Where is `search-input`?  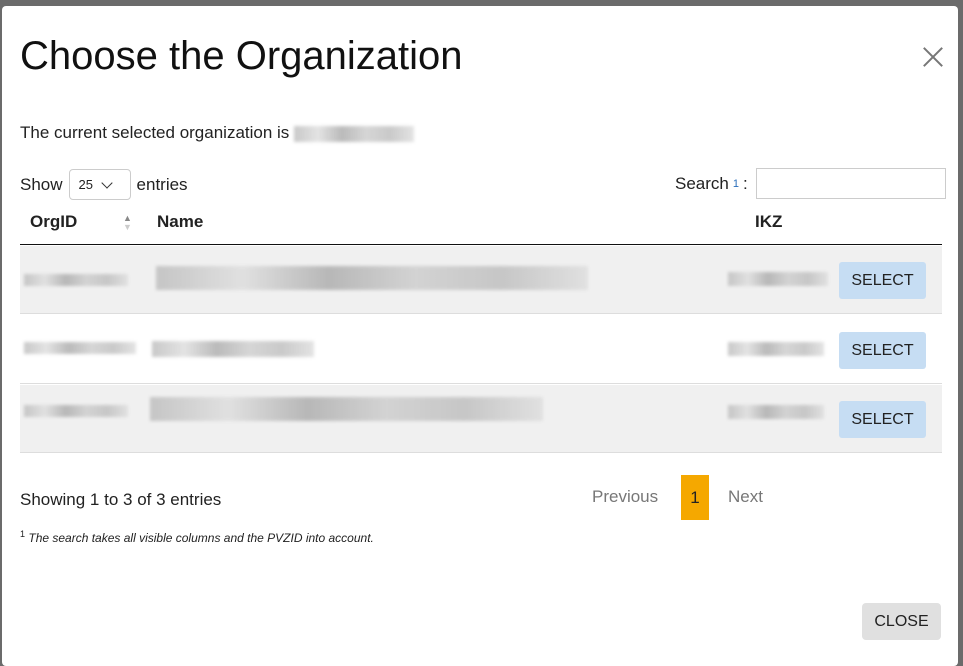 search-input is located at coordinates (850, 183).